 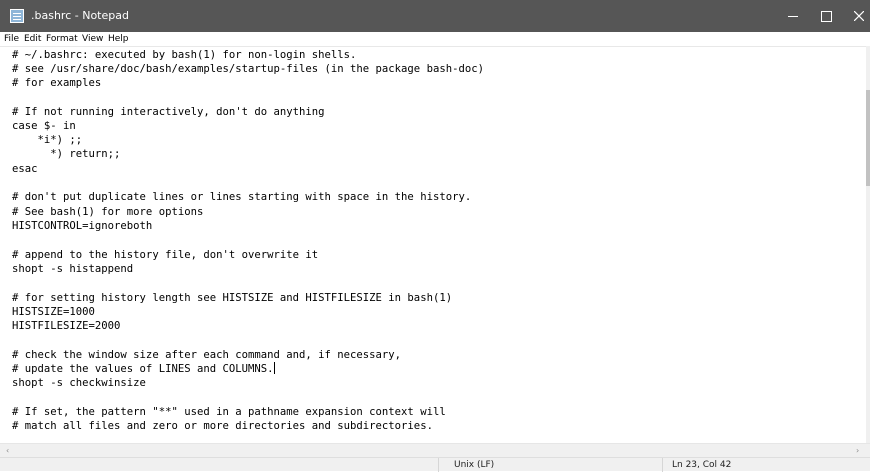 I want to click on line-ending-status: Unix (LF), so click(x=474, y=465).